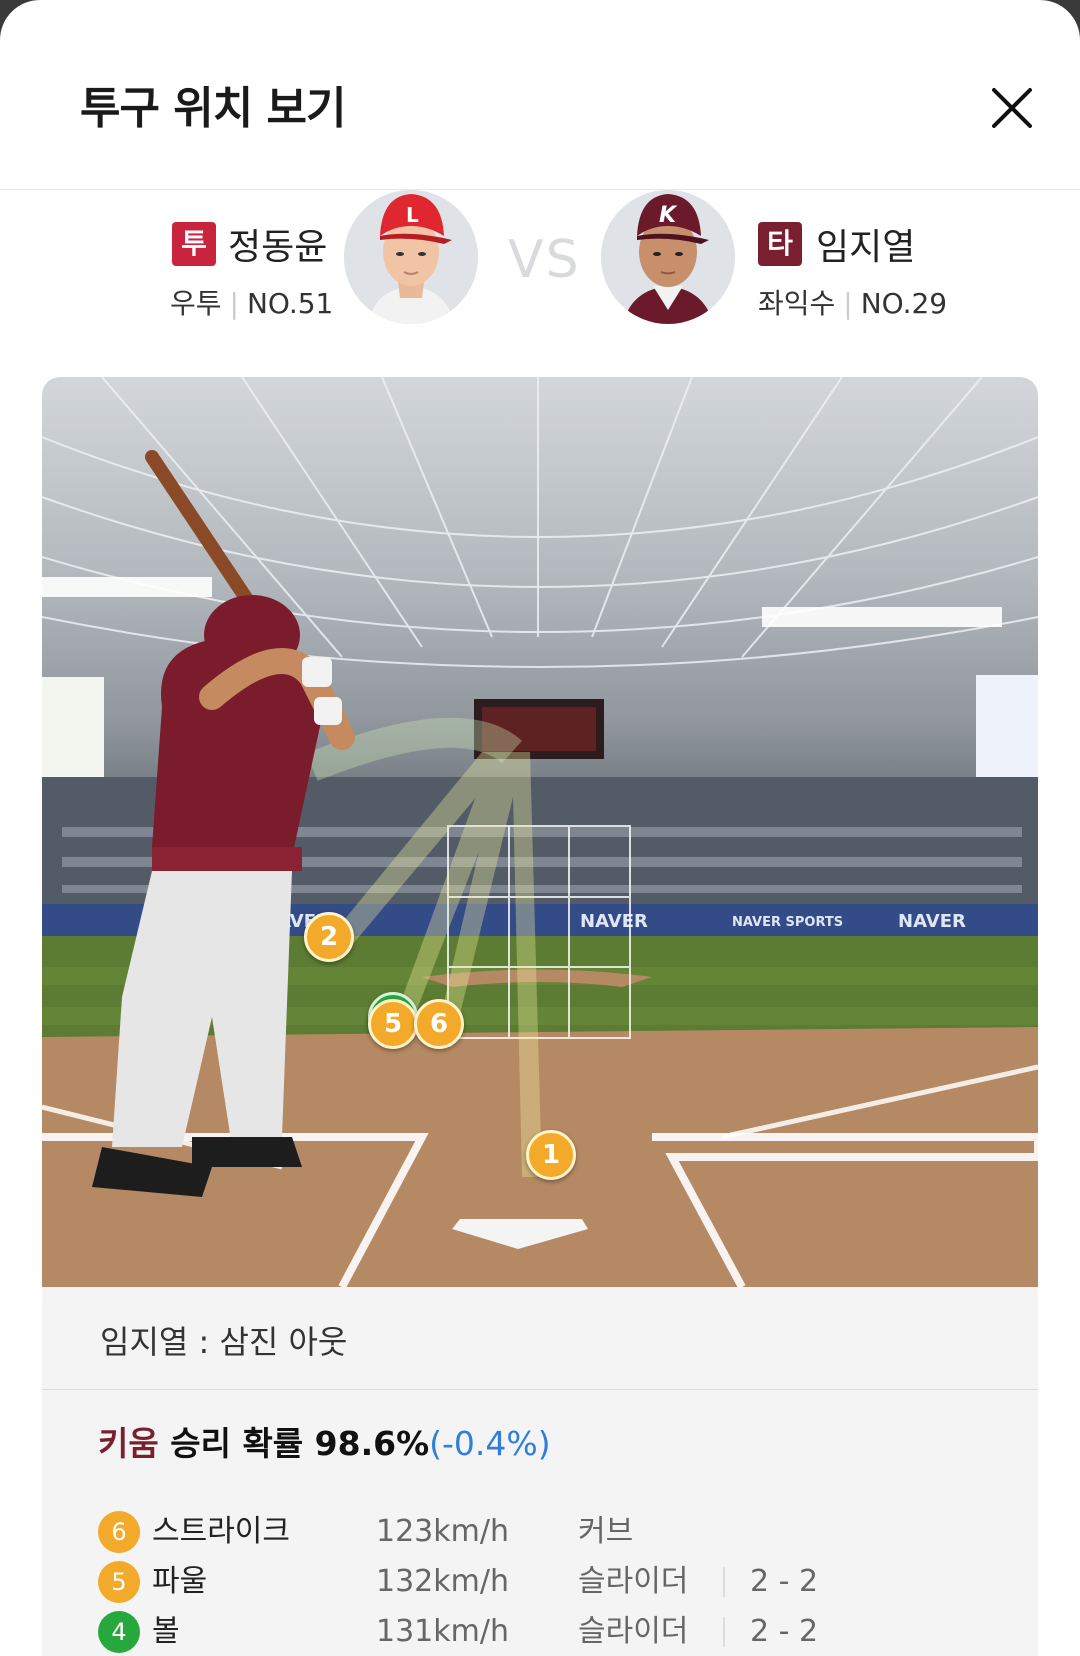 The image size is (1080, 1656). I want to click on batter-avatar: K, so click(668, 257).